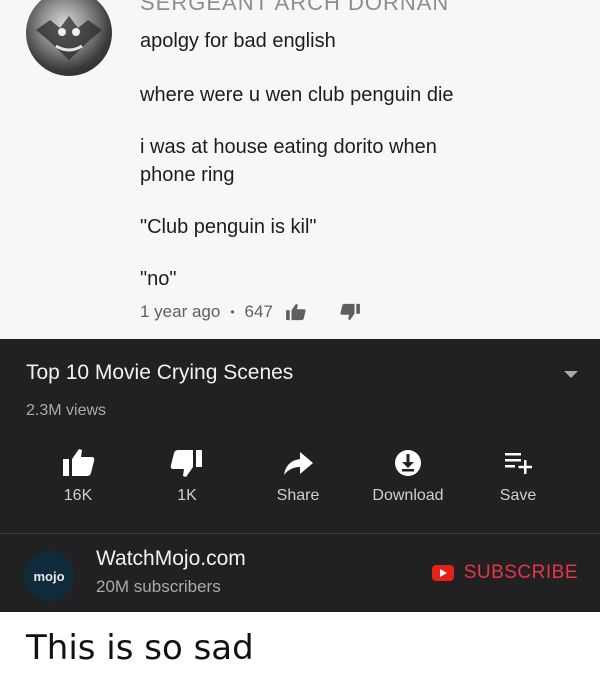 This screenshot has width=600, height=690. Describe the element at coordinates (520, 572) in the screenshot. I see `subscribe-label: SUBSCRIBE` at that location.